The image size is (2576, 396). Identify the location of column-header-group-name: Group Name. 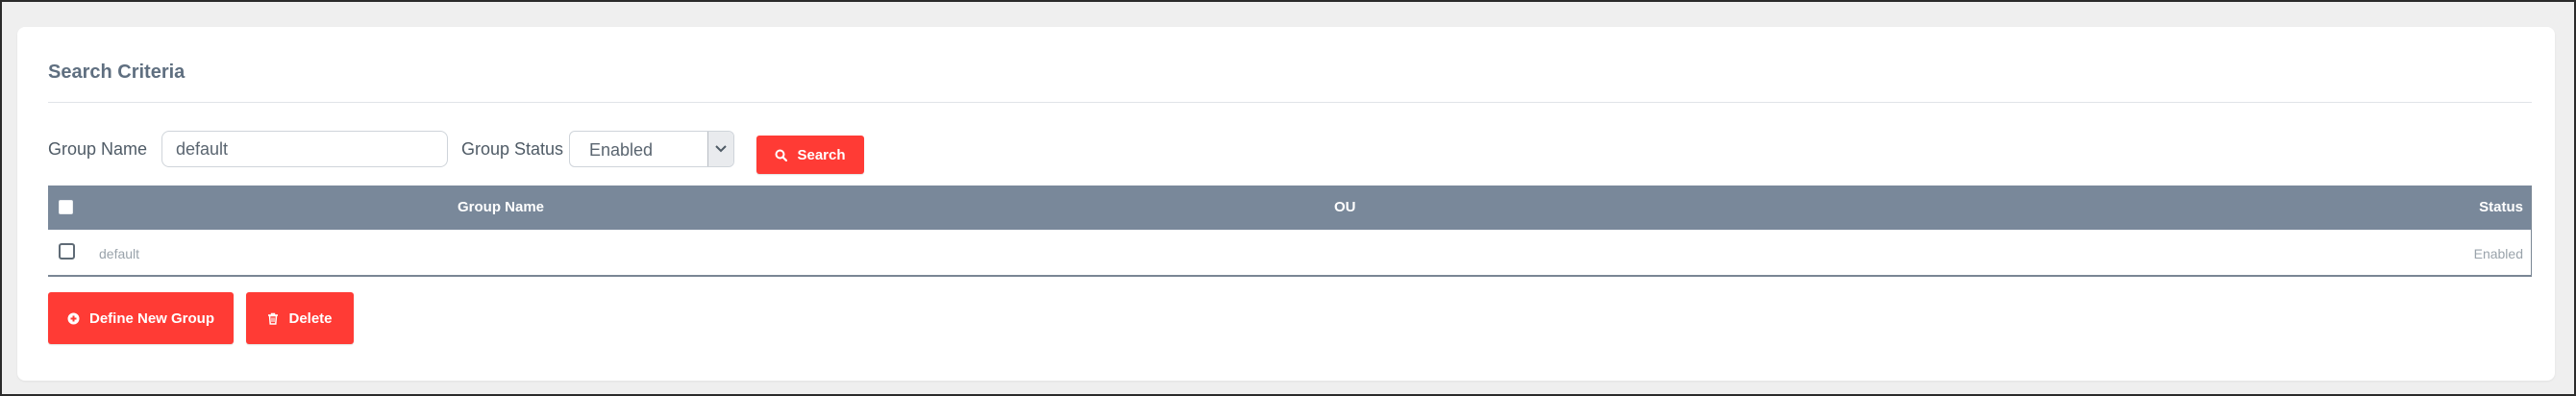
(501, 207).